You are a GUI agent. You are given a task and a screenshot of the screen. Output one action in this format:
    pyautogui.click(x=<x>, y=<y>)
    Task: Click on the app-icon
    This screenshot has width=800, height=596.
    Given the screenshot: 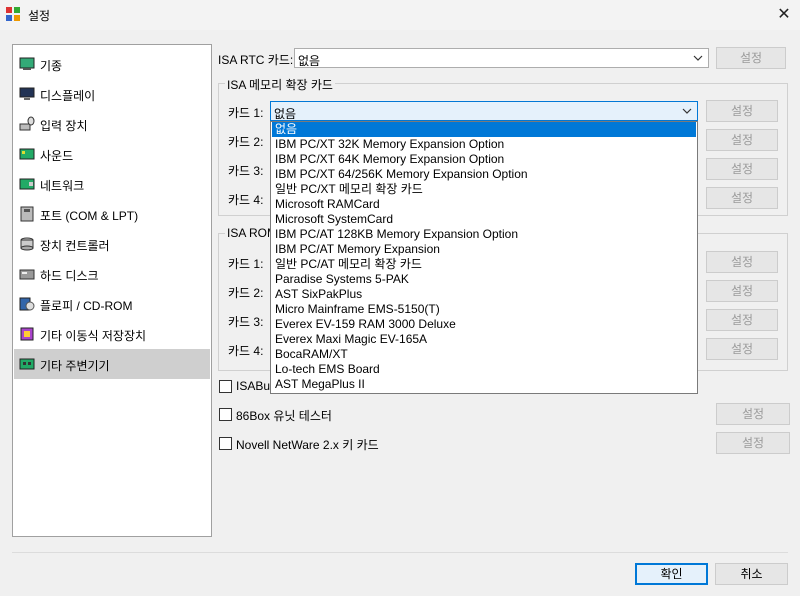 What is the action you would take?
    pyautogui.click(x=13, y=14)
    